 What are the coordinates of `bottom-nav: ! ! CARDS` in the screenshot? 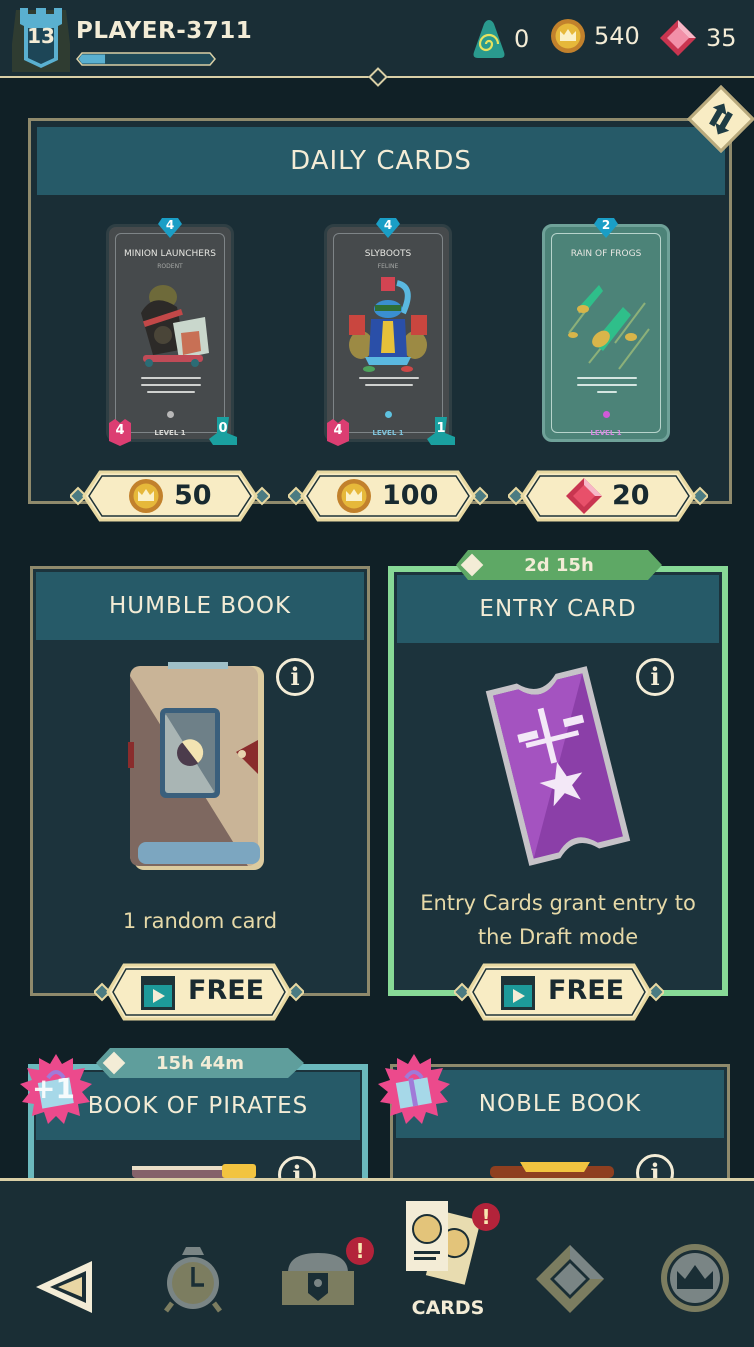 It's located at (377, 1262).